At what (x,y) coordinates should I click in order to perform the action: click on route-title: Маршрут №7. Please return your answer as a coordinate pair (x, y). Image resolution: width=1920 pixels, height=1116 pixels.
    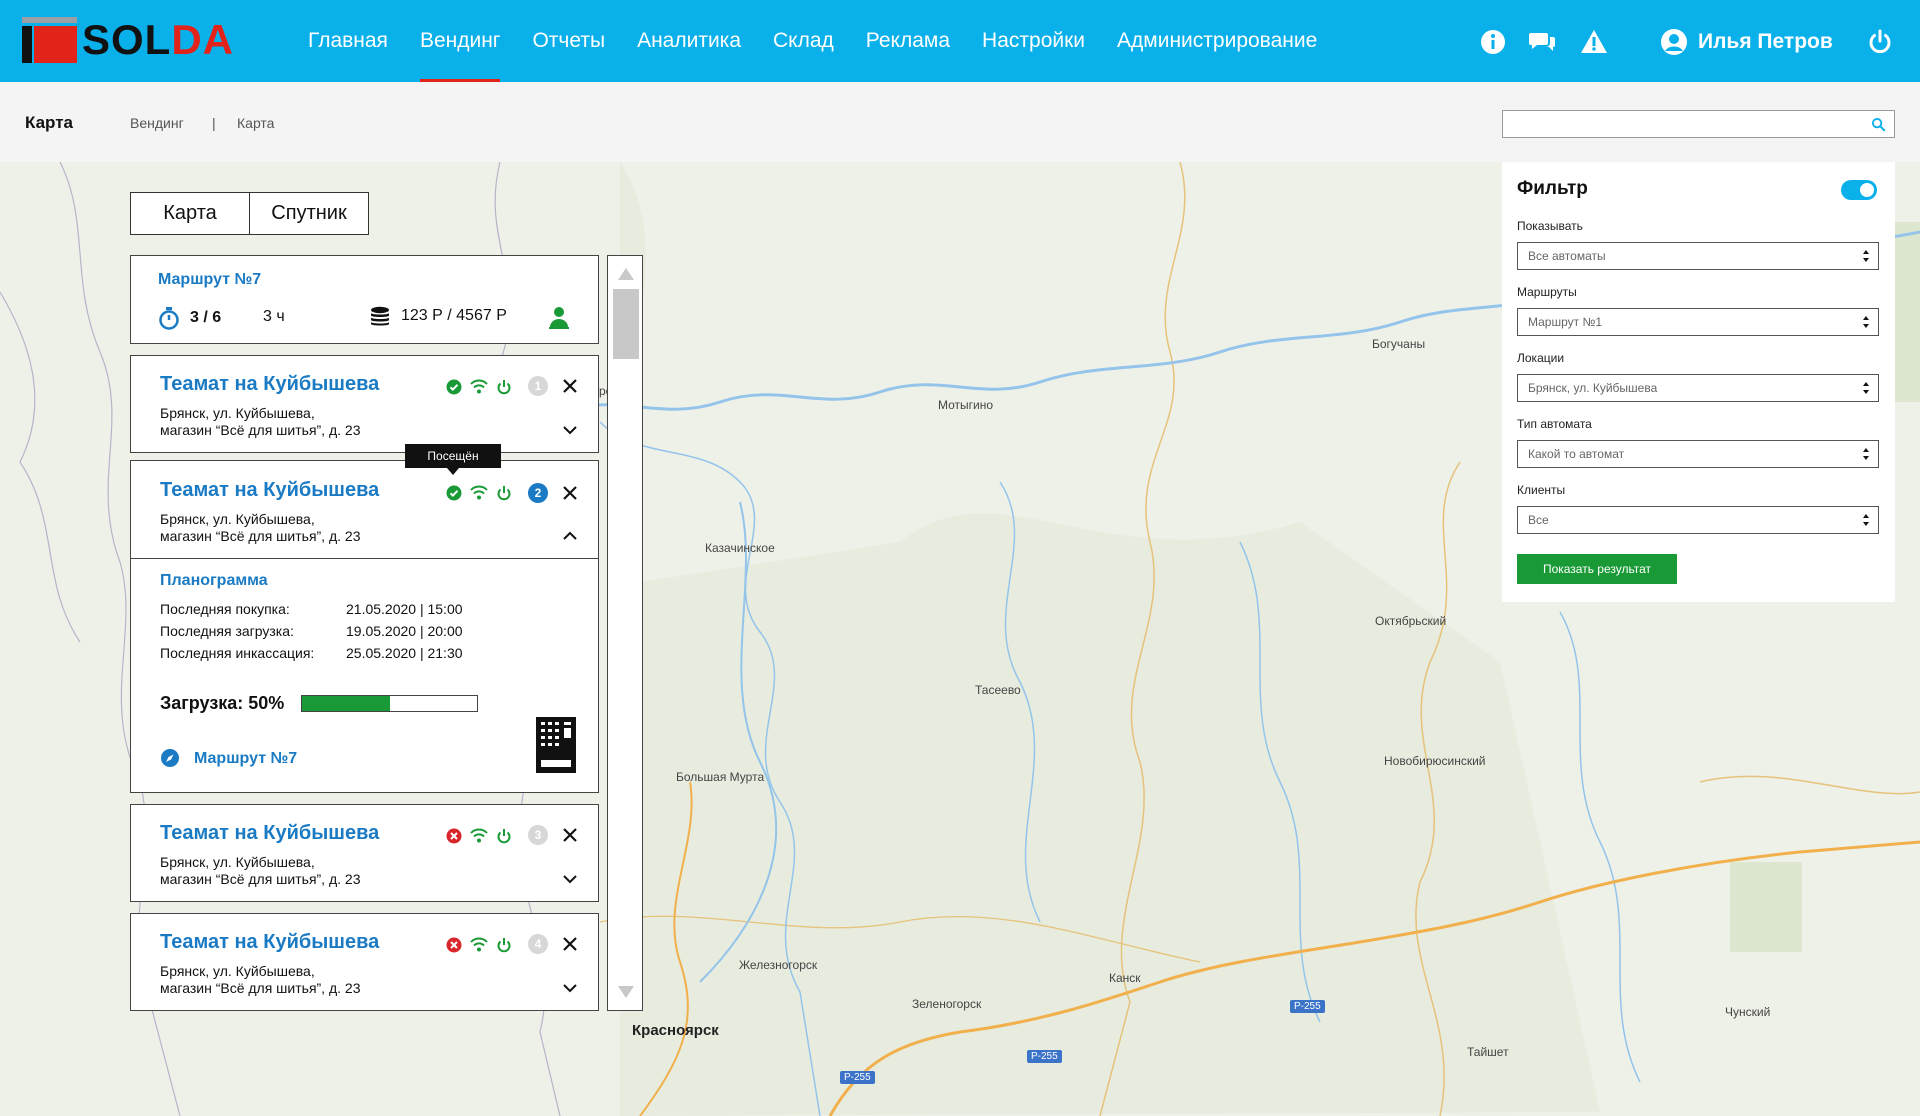
    Looking at the image, I should click on (209, 280).